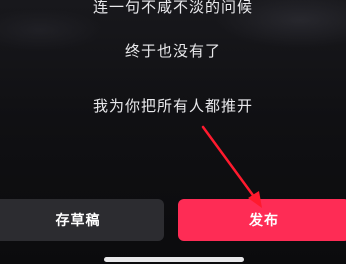 This screenshot has width=346, height=264. What do you see at coordinates (231, 166) in the screenshot?
I see `annotation-arrow-icon` at bounding box center [231, 166].